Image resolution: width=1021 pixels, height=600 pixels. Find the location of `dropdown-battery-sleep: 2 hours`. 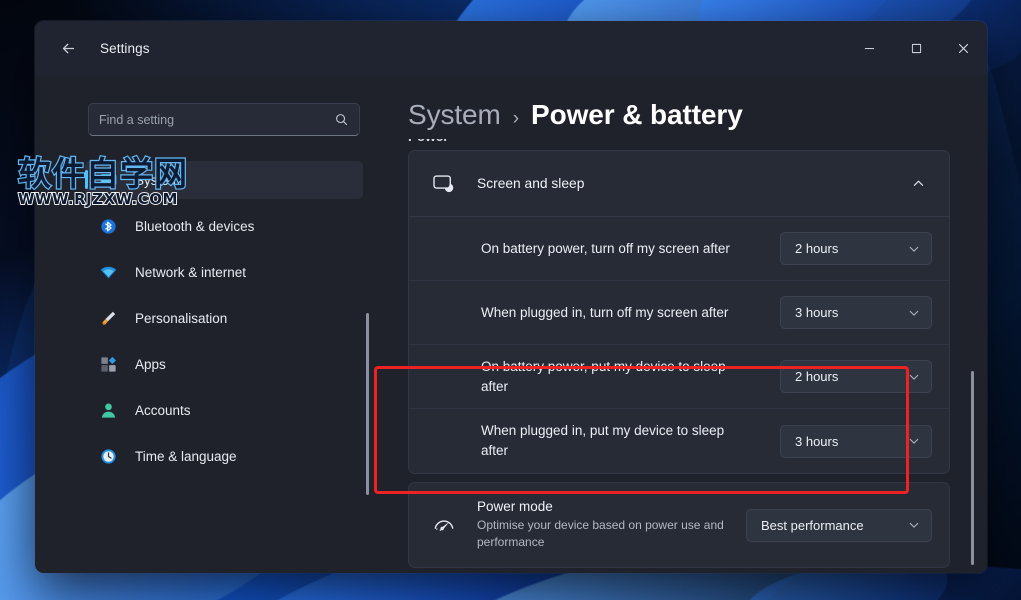

dropdown-battery-sleep: 2 hours is located at coordinates (856, 376).